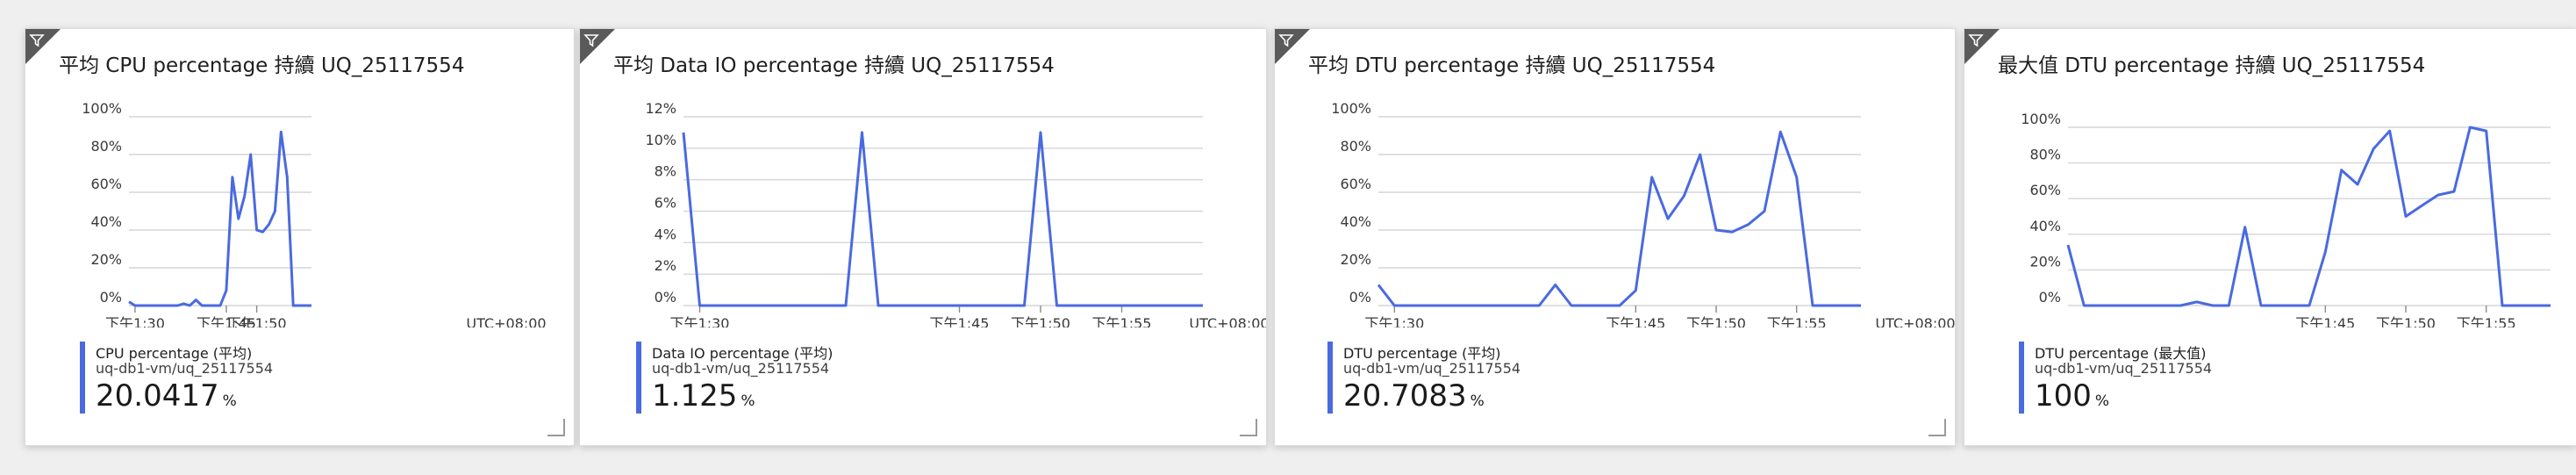 The image size is (2576, 475). I want to click on y-tick-label: 2%, so click(665, 265).